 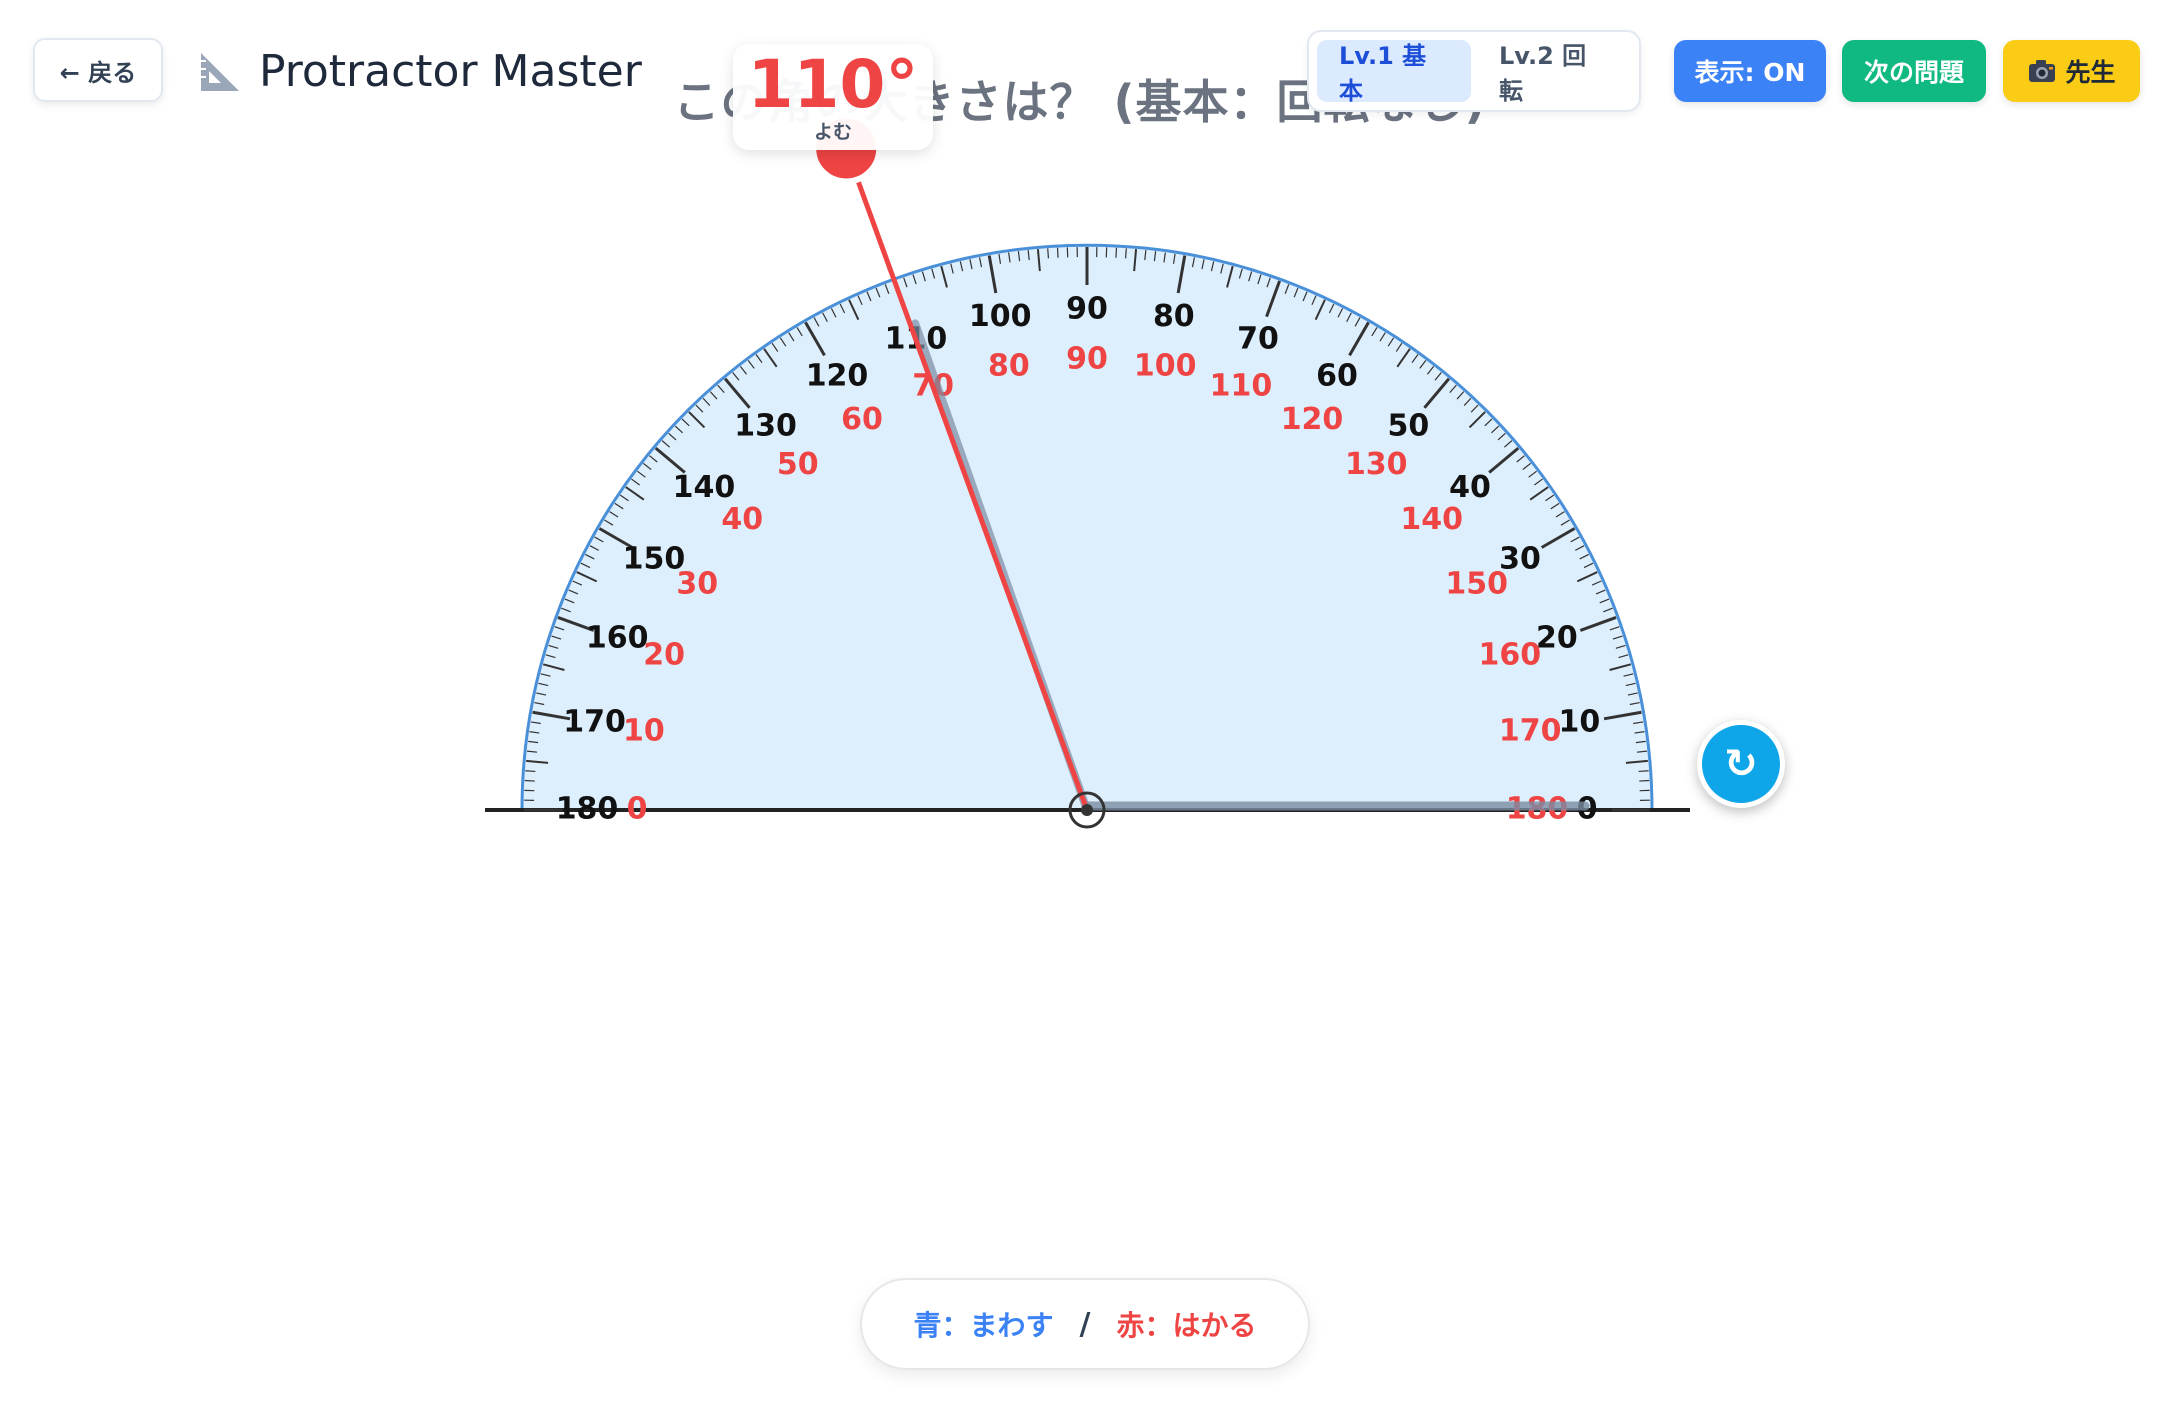 I want to click on inner-scale-label: 10, so click(x=644, y=730).